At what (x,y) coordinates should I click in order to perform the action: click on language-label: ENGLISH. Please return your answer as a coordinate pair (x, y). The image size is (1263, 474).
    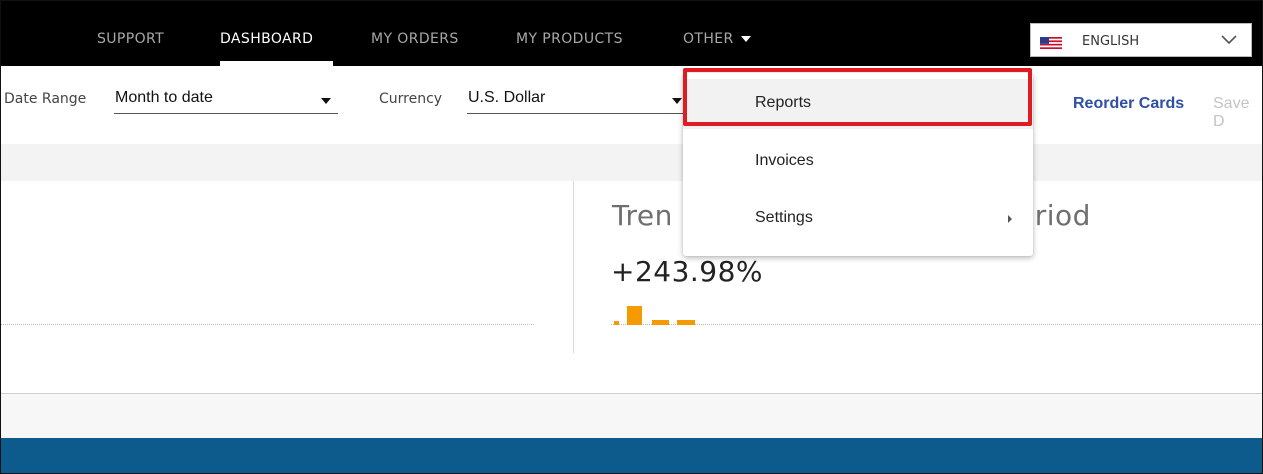
    Looking at the image, I should click on (1111, 41).